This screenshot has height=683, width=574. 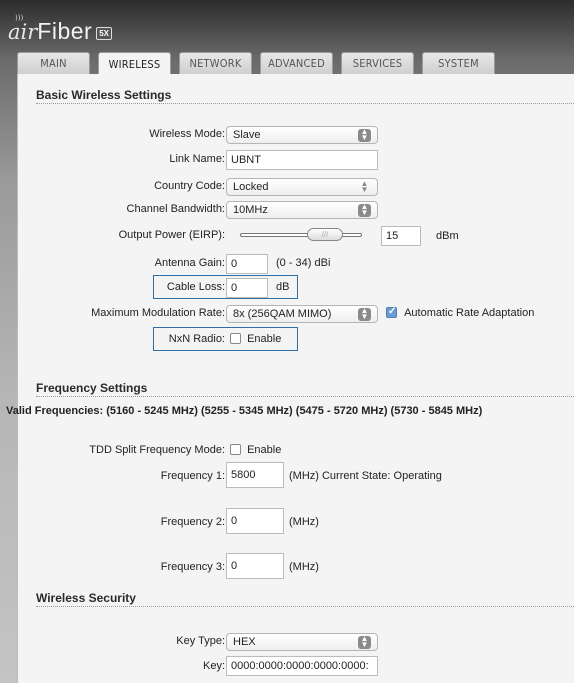 What do you see at coordinates (447, 236) in the screenshot?
I see `output-power-unit: dBm` at bounding box center [447, 236].